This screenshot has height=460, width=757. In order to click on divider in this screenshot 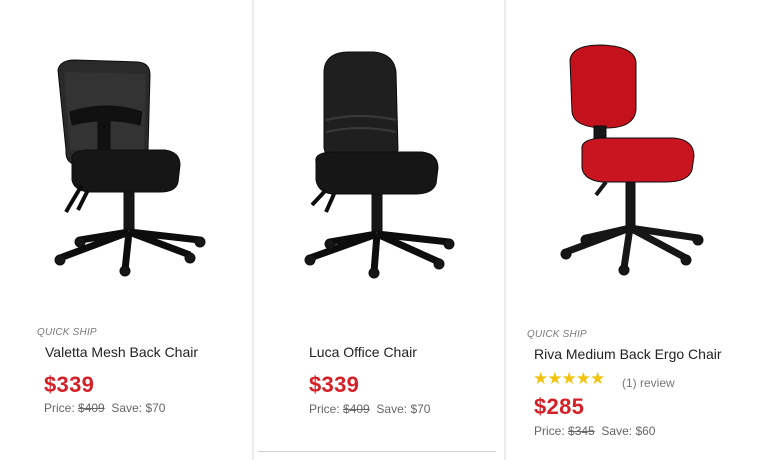, I will do `click(377, 451)`.